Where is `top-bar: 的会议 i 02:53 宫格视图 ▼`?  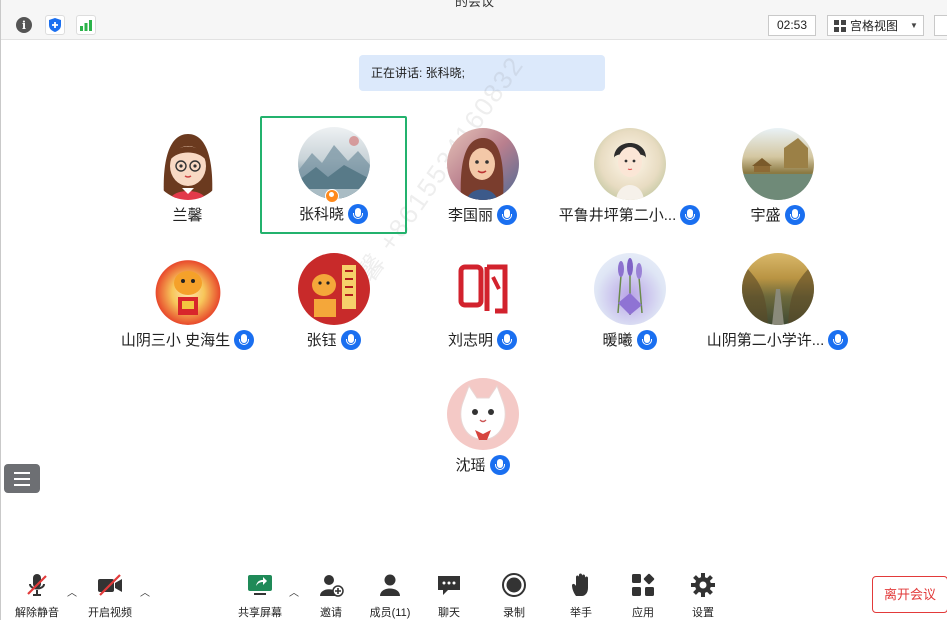 top-bar: 的会议 i 02:53 宫格视图 ▼ is located at coordinates (474, 20).